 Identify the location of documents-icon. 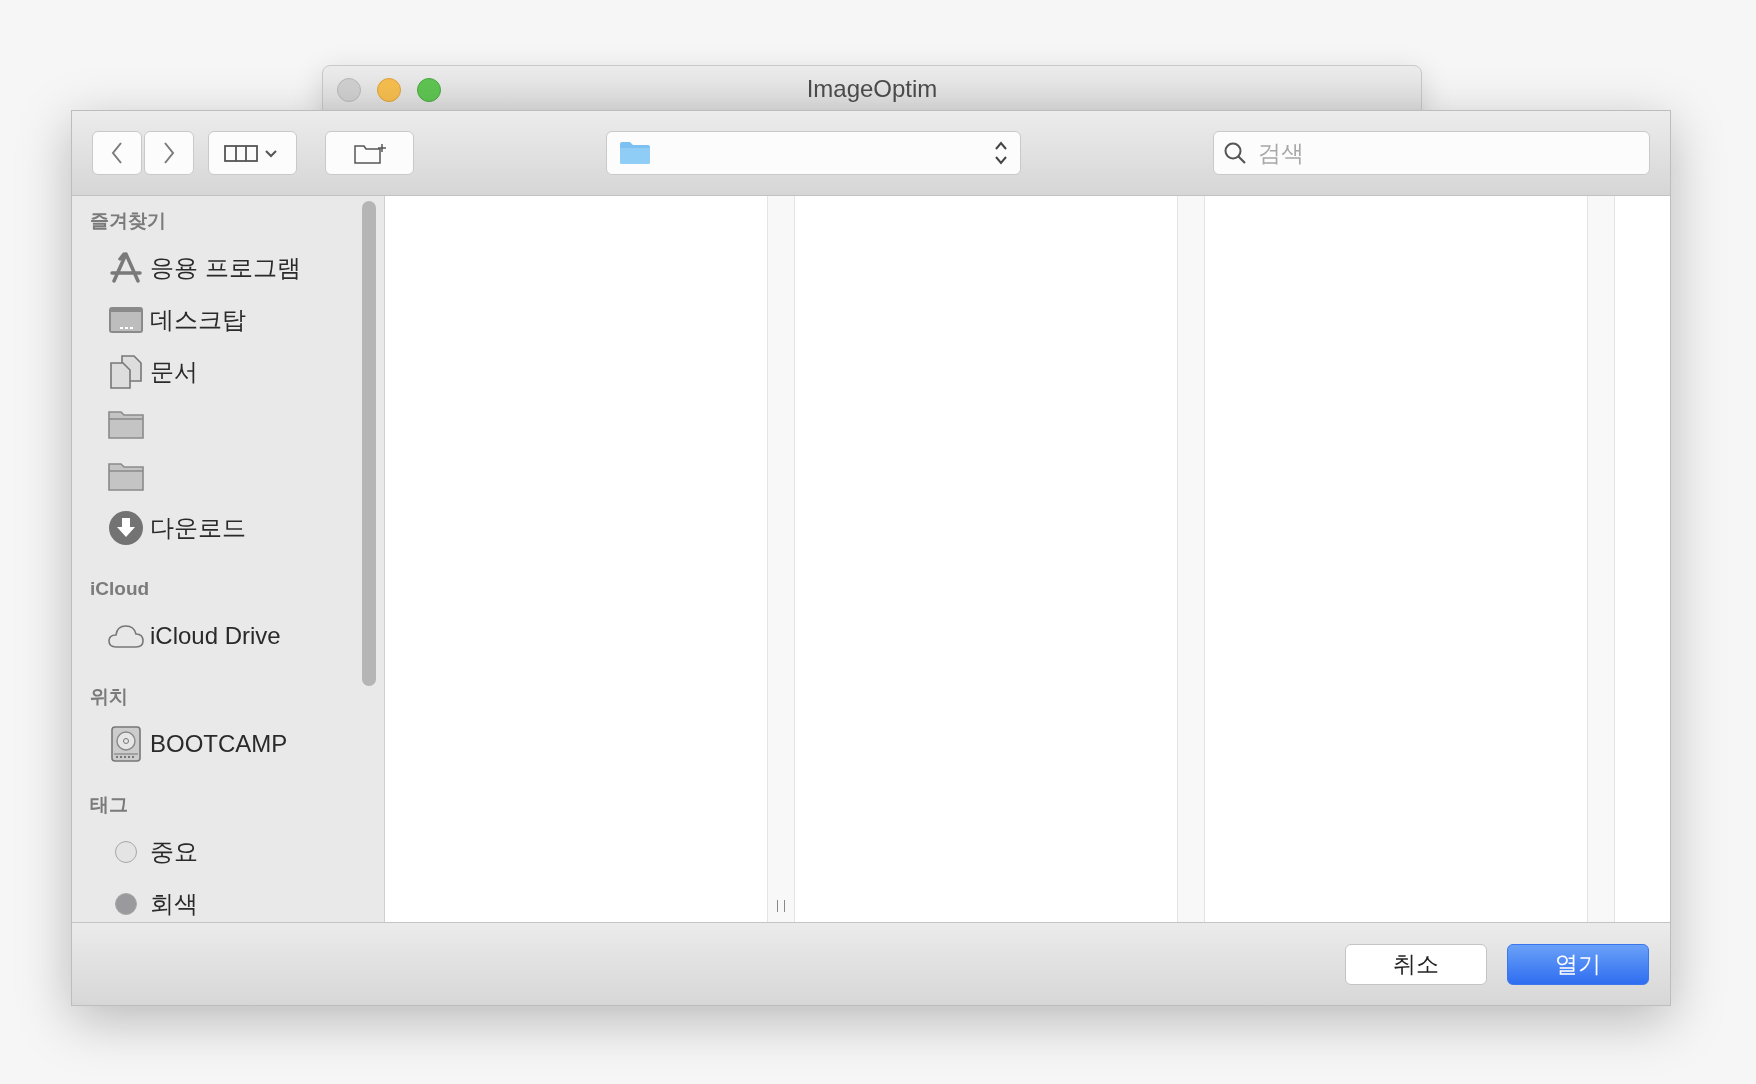
(126, 372).